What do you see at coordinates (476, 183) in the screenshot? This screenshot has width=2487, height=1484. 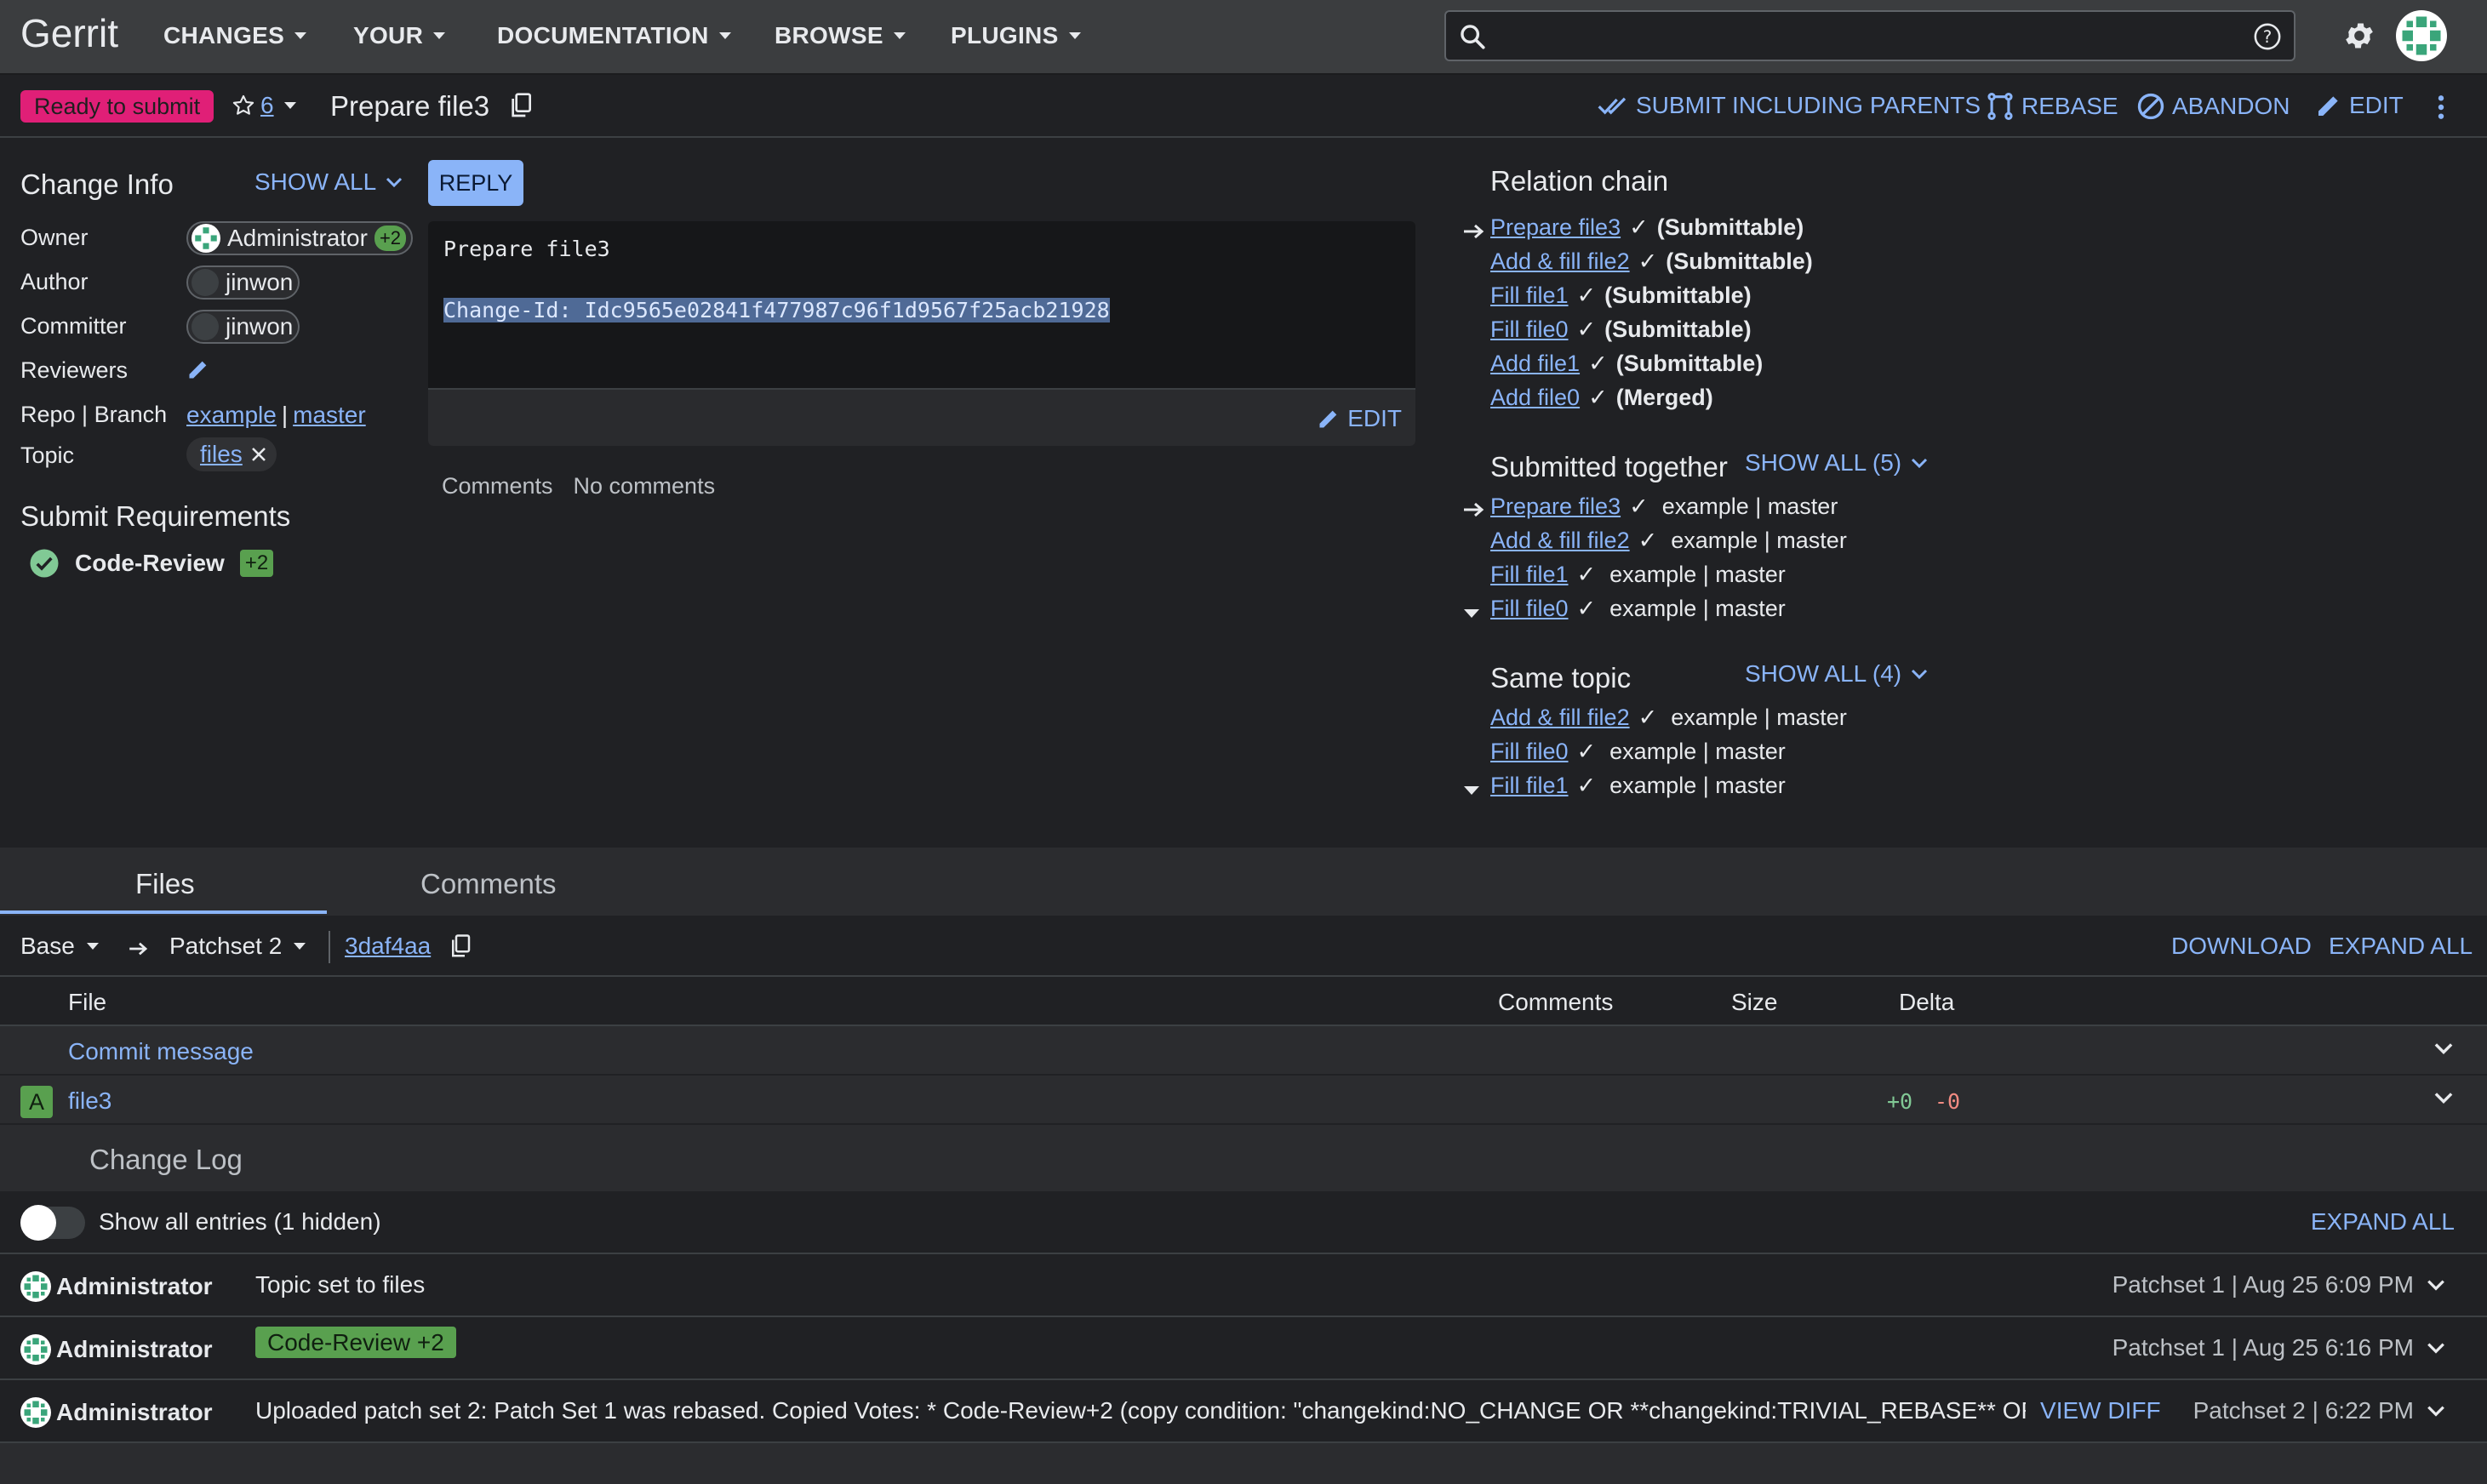 I see `reply-button: REPLY` at bounding box center [476, 183].